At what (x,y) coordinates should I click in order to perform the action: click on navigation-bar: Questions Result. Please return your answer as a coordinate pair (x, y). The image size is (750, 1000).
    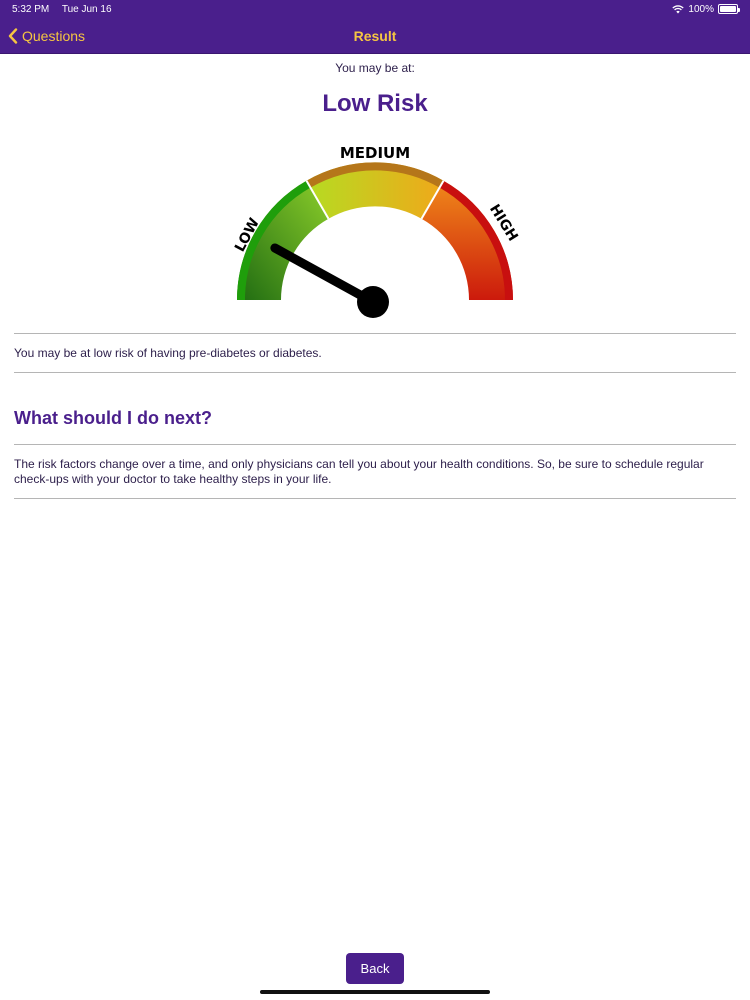
    Looking at the image, I should click on (375, 36).